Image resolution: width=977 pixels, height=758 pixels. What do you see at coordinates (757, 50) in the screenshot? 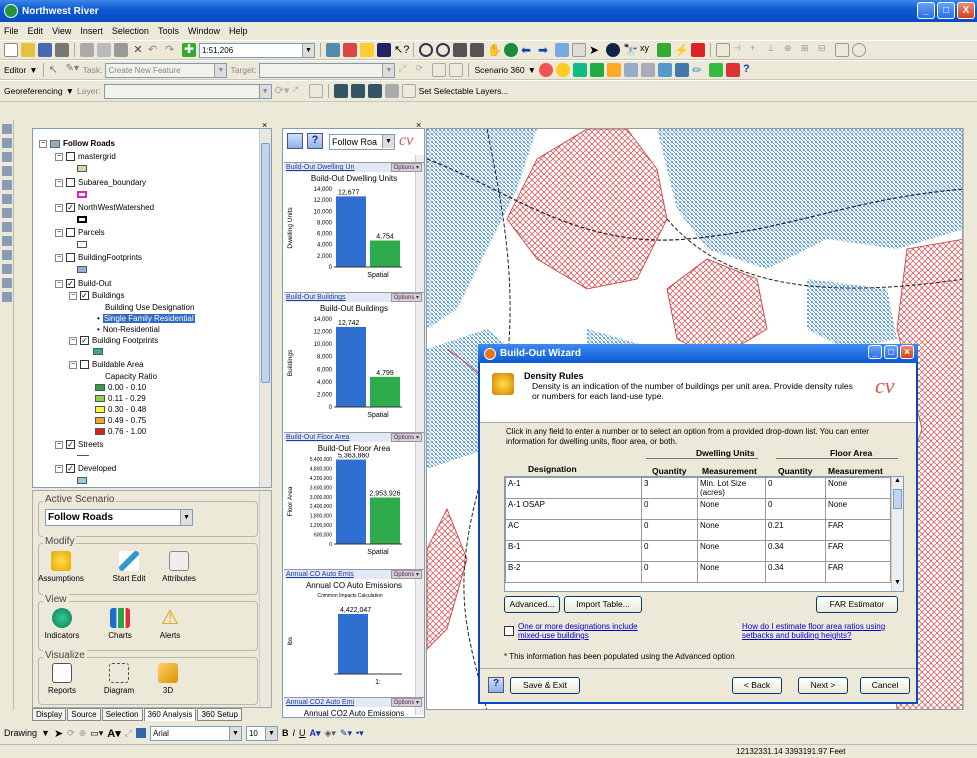
I see `vertex-tool-icon: +` at bounding box center [757, 50].